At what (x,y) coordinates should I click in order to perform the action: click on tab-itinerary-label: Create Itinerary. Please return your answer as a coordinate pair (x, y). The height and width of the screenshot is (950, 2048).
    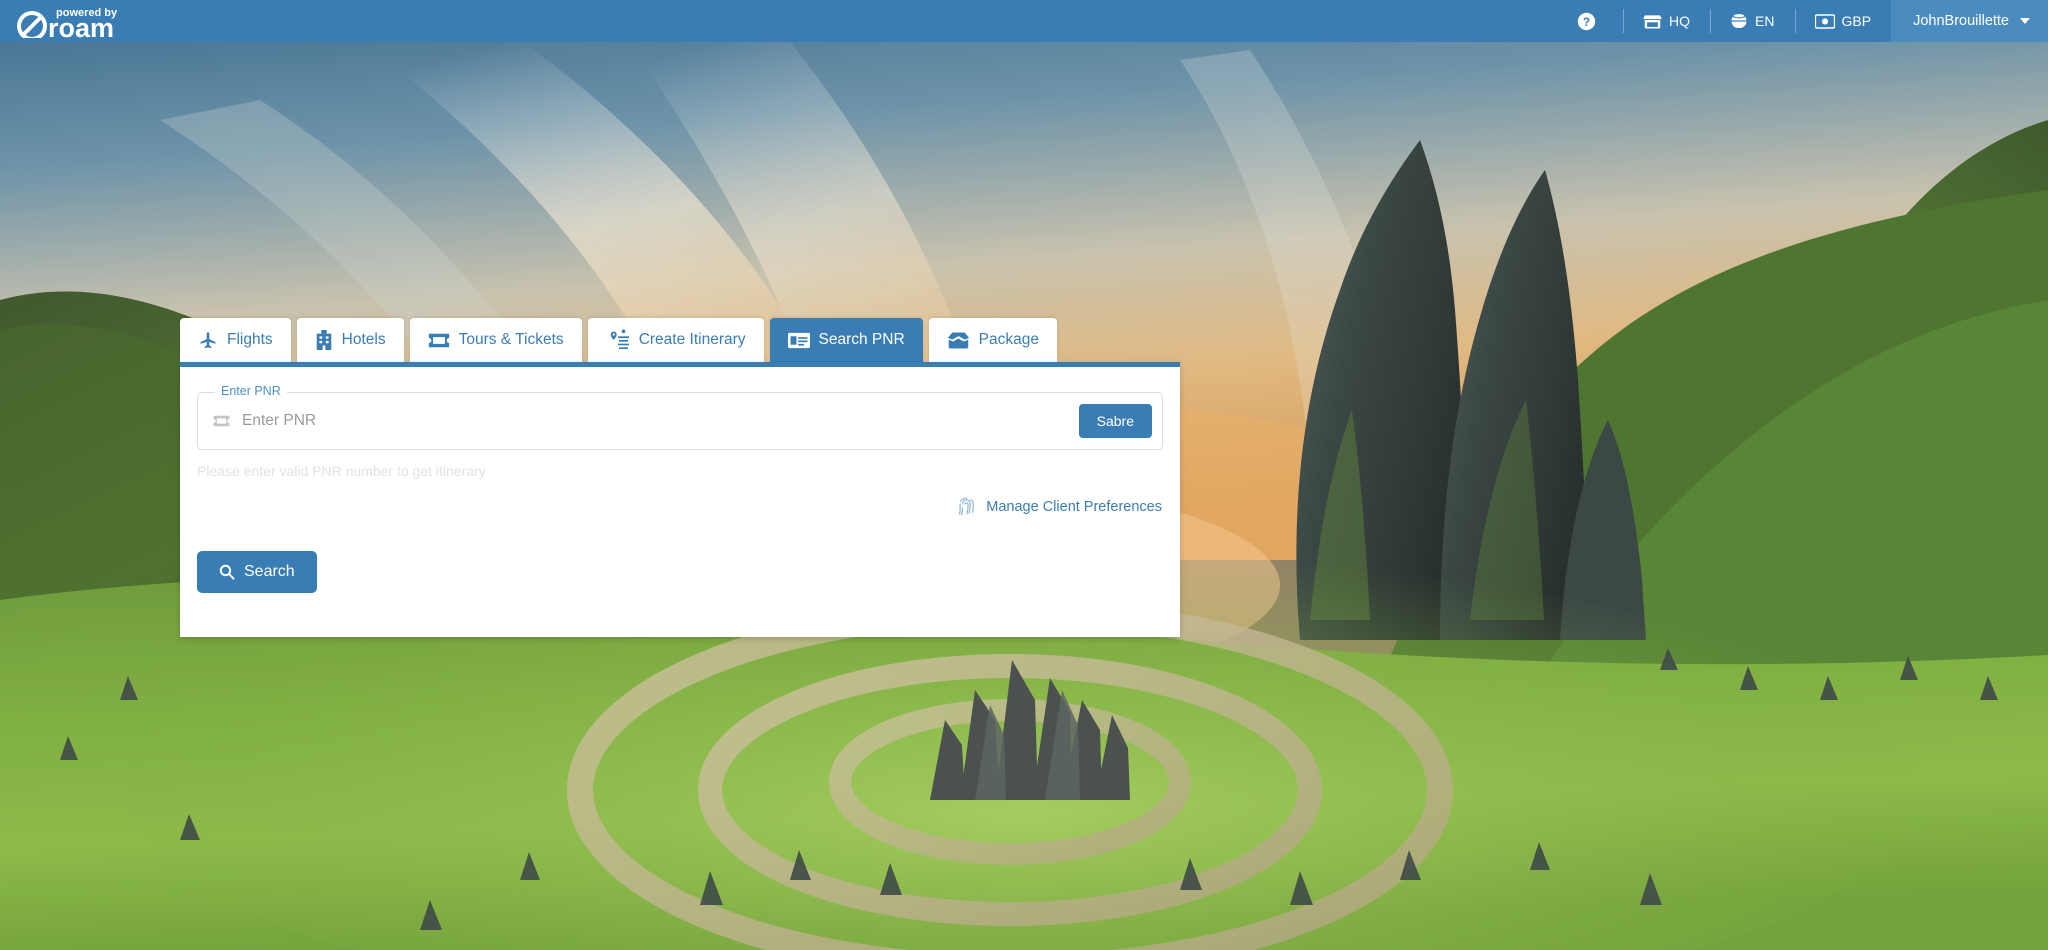
    Looking at the image, I should click on (692, 339).